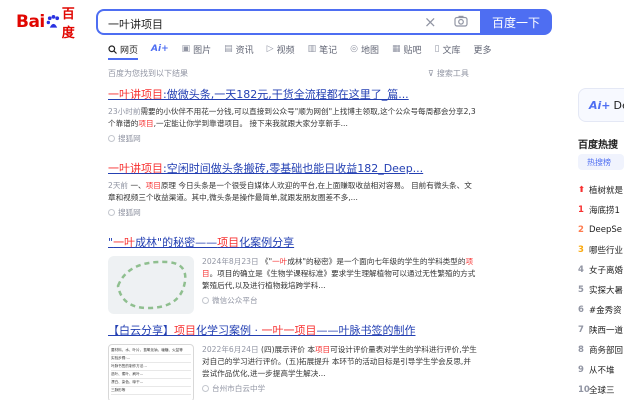  I want to click on hot-item: 2 DeepSe, so click(601, 230).